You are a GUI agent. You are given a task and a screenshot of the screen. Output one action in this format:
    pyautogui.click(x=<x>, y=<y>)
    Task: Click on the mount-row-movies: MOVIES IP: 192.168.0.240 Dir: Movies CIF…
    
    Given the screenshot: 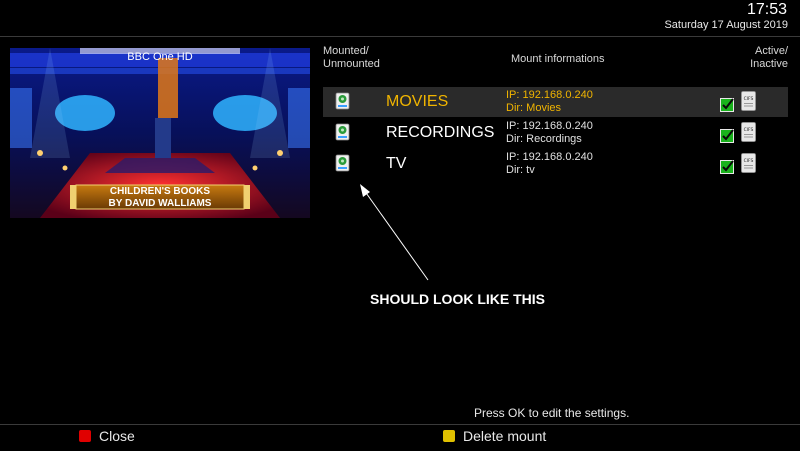 What is the action you would take?
    pyautogui.click(x=555, y=102)
    